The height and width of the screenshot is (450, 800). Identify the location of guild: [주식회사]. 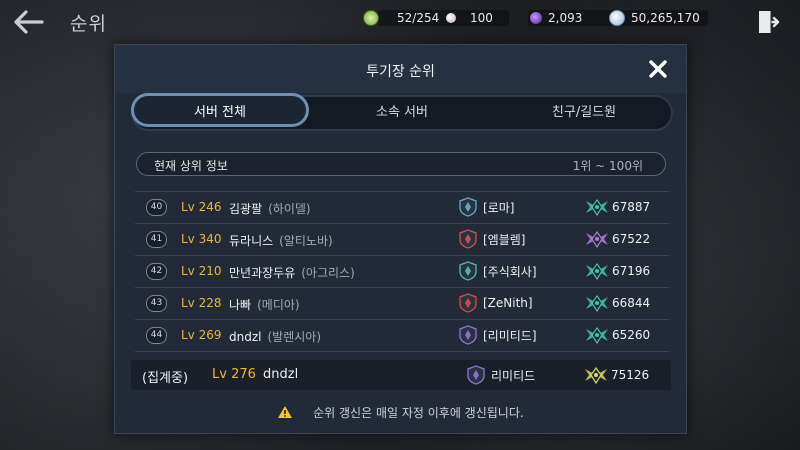
(498, 271).